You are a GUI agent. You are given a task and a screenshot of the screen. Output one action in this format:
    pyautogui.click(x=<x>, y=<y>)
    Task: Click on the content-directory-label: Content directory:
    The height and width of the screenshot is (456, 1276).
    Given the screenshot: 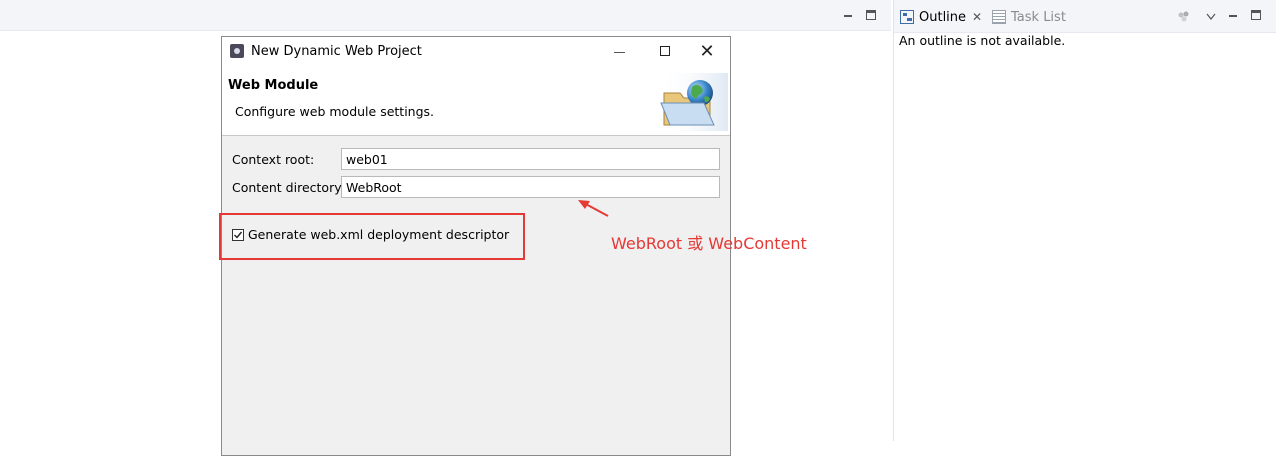 What is the action you would take?
    pyautogui.click(x=288, y=187)
    